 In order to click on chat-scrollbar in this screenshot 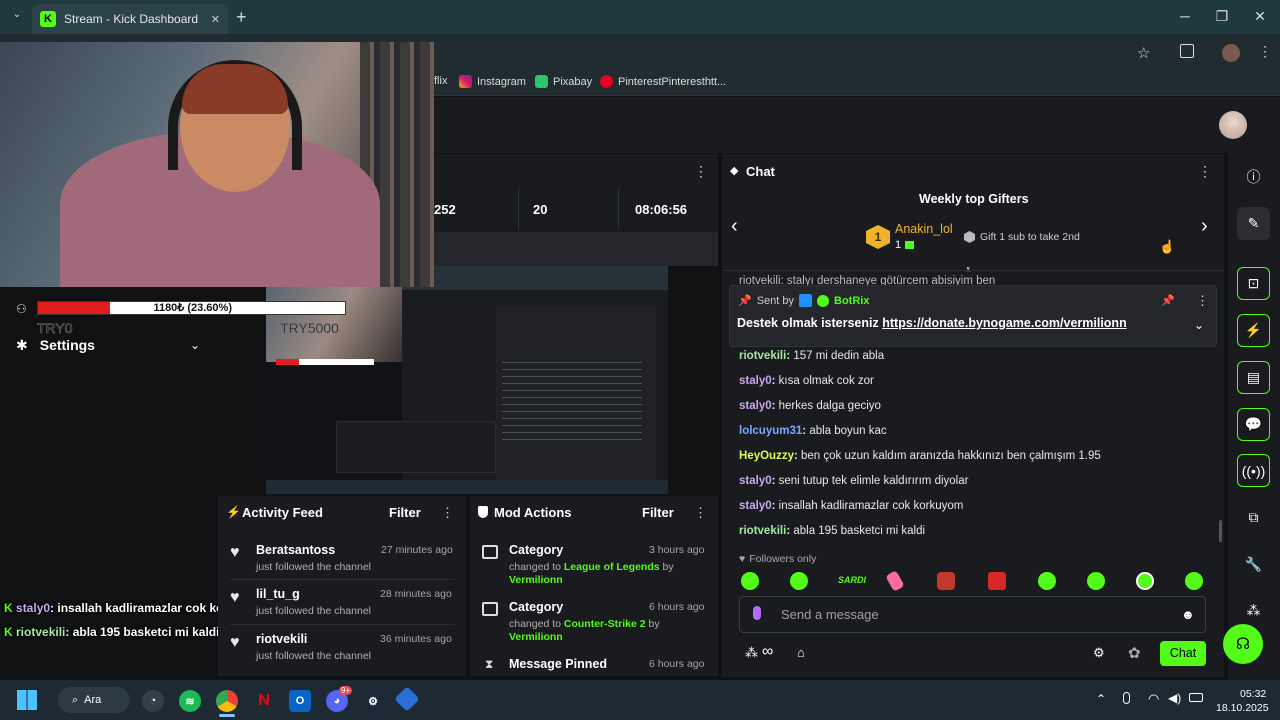, I will do `click(1220, 531)`.